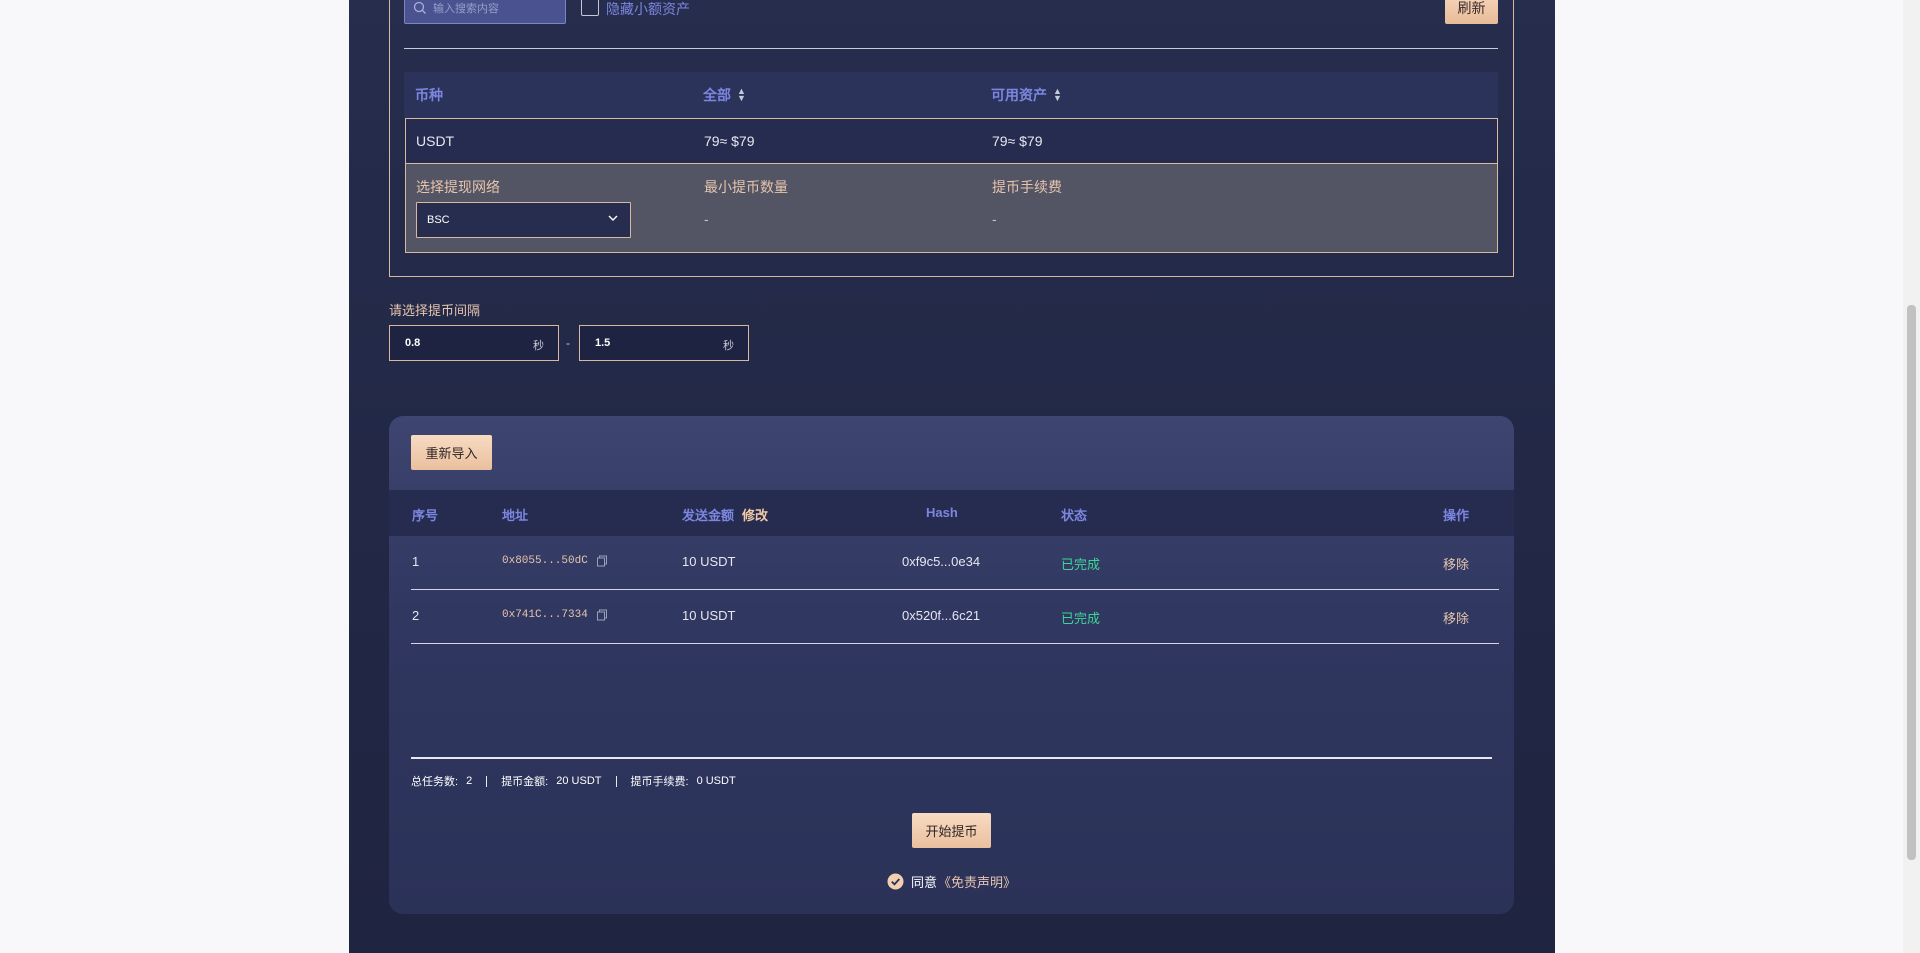 The image size is (1920, 953). I want to click on col-amount-group: 发送金额 修改, so click(725, 514).